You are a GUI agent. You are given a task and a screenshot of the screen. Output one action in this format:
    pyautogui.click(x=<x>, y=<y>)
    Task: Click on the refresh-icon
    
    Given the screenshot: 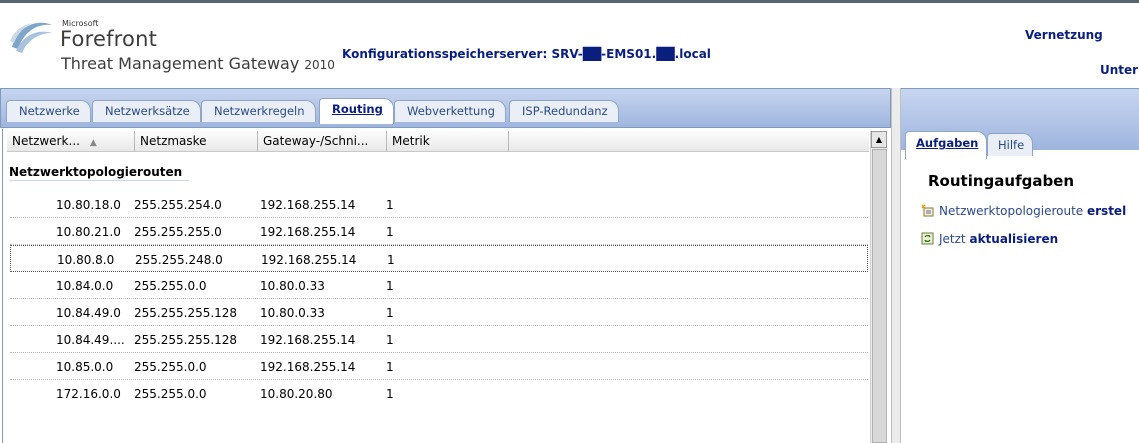 What is the action you would take?
    pyautogui.click(x=927, y=238)
    